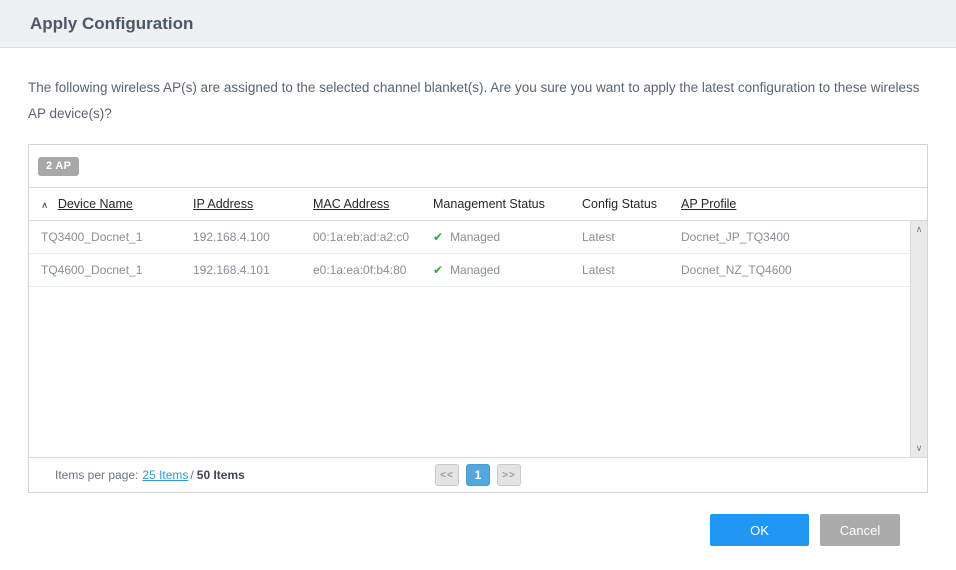  What do you see at coordinates (95, 204) in the screenshot?
I see `column-label: Device Name` at bounding box center [95, 204].